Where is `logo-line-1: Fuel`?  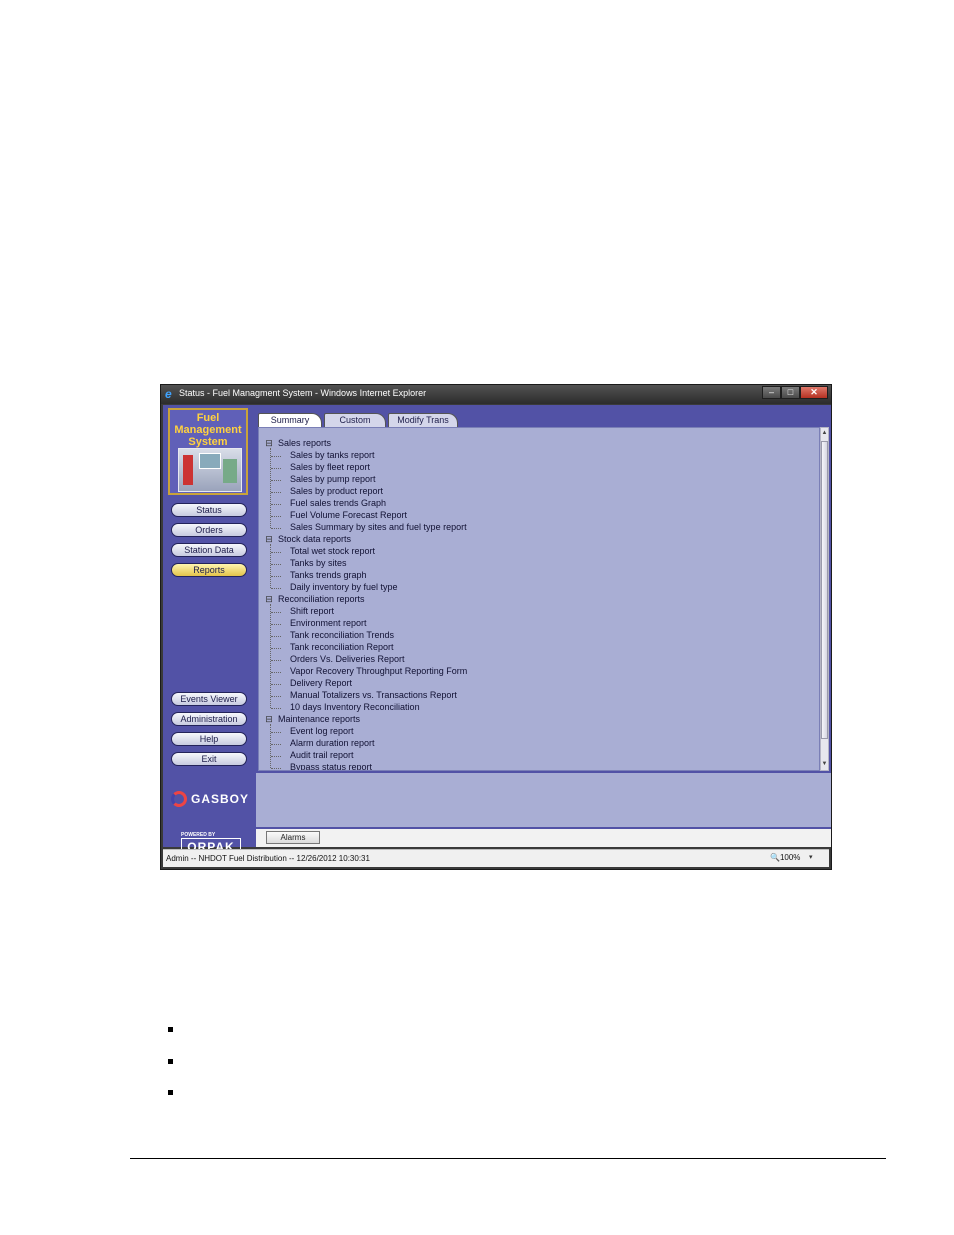
logo-line-1: Fuel is located at coordinates (208, 418).